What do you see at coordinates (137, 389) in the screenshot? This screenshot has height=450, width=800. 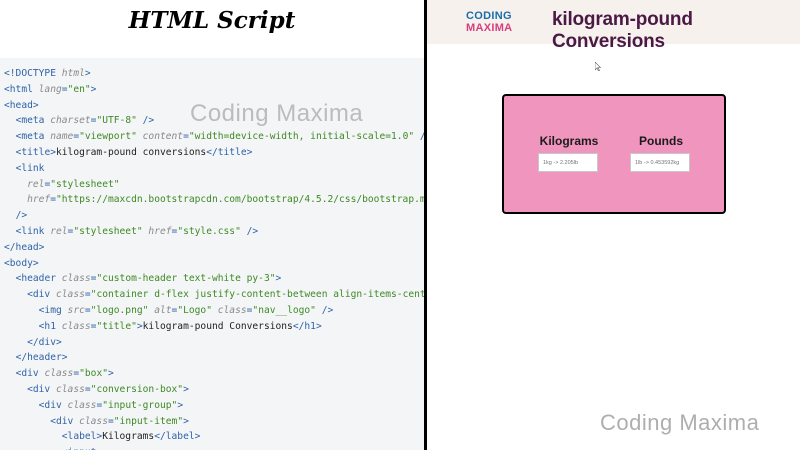 I see `code-token: "conversion-box"` at bounding box center [137, 389].